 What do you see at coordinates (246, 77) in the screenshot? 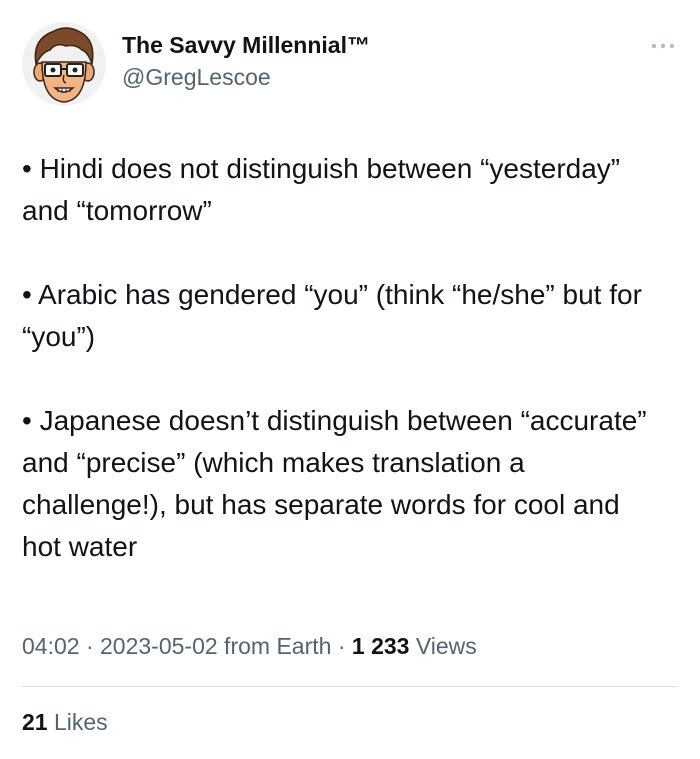
I see `handle: @GregLescoe` at bounding box center [246, 77].